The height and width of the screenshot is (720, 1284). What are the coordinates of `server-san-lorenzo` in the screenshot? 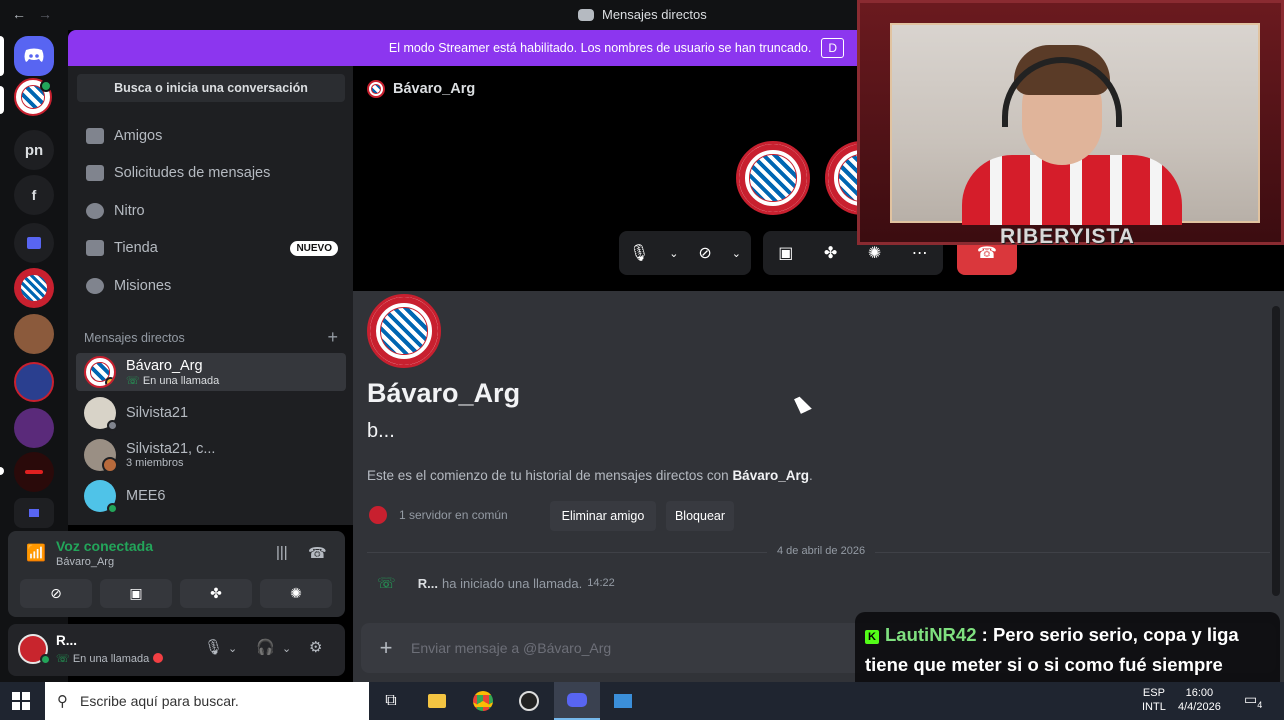 It's located at (34, 382).